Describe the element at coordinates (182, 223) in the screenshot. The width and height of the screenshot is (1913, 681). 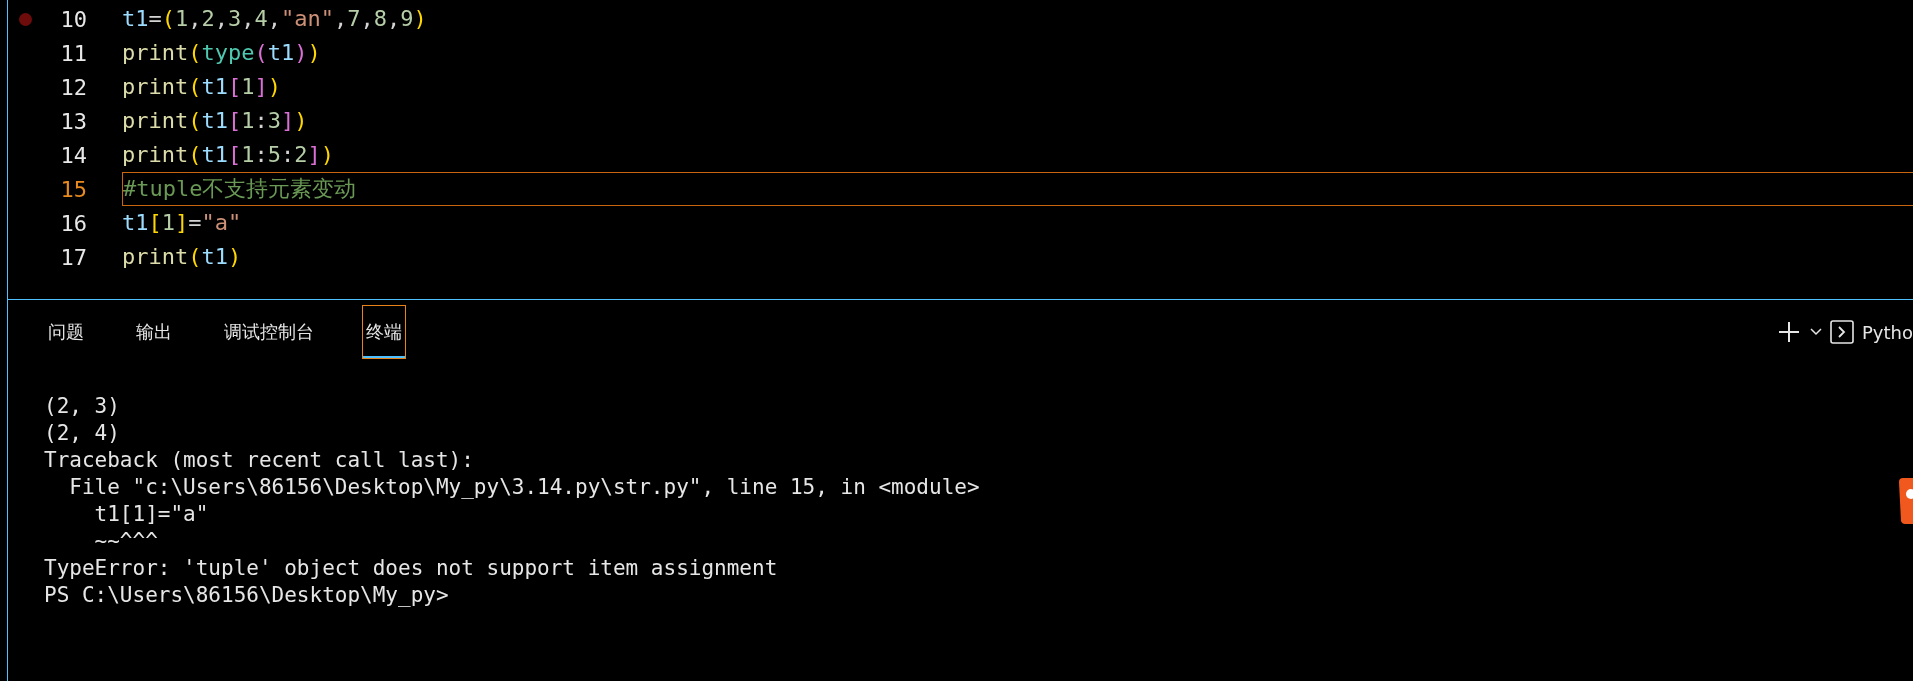
I see `code-line: t1[1]="a"` at that location.